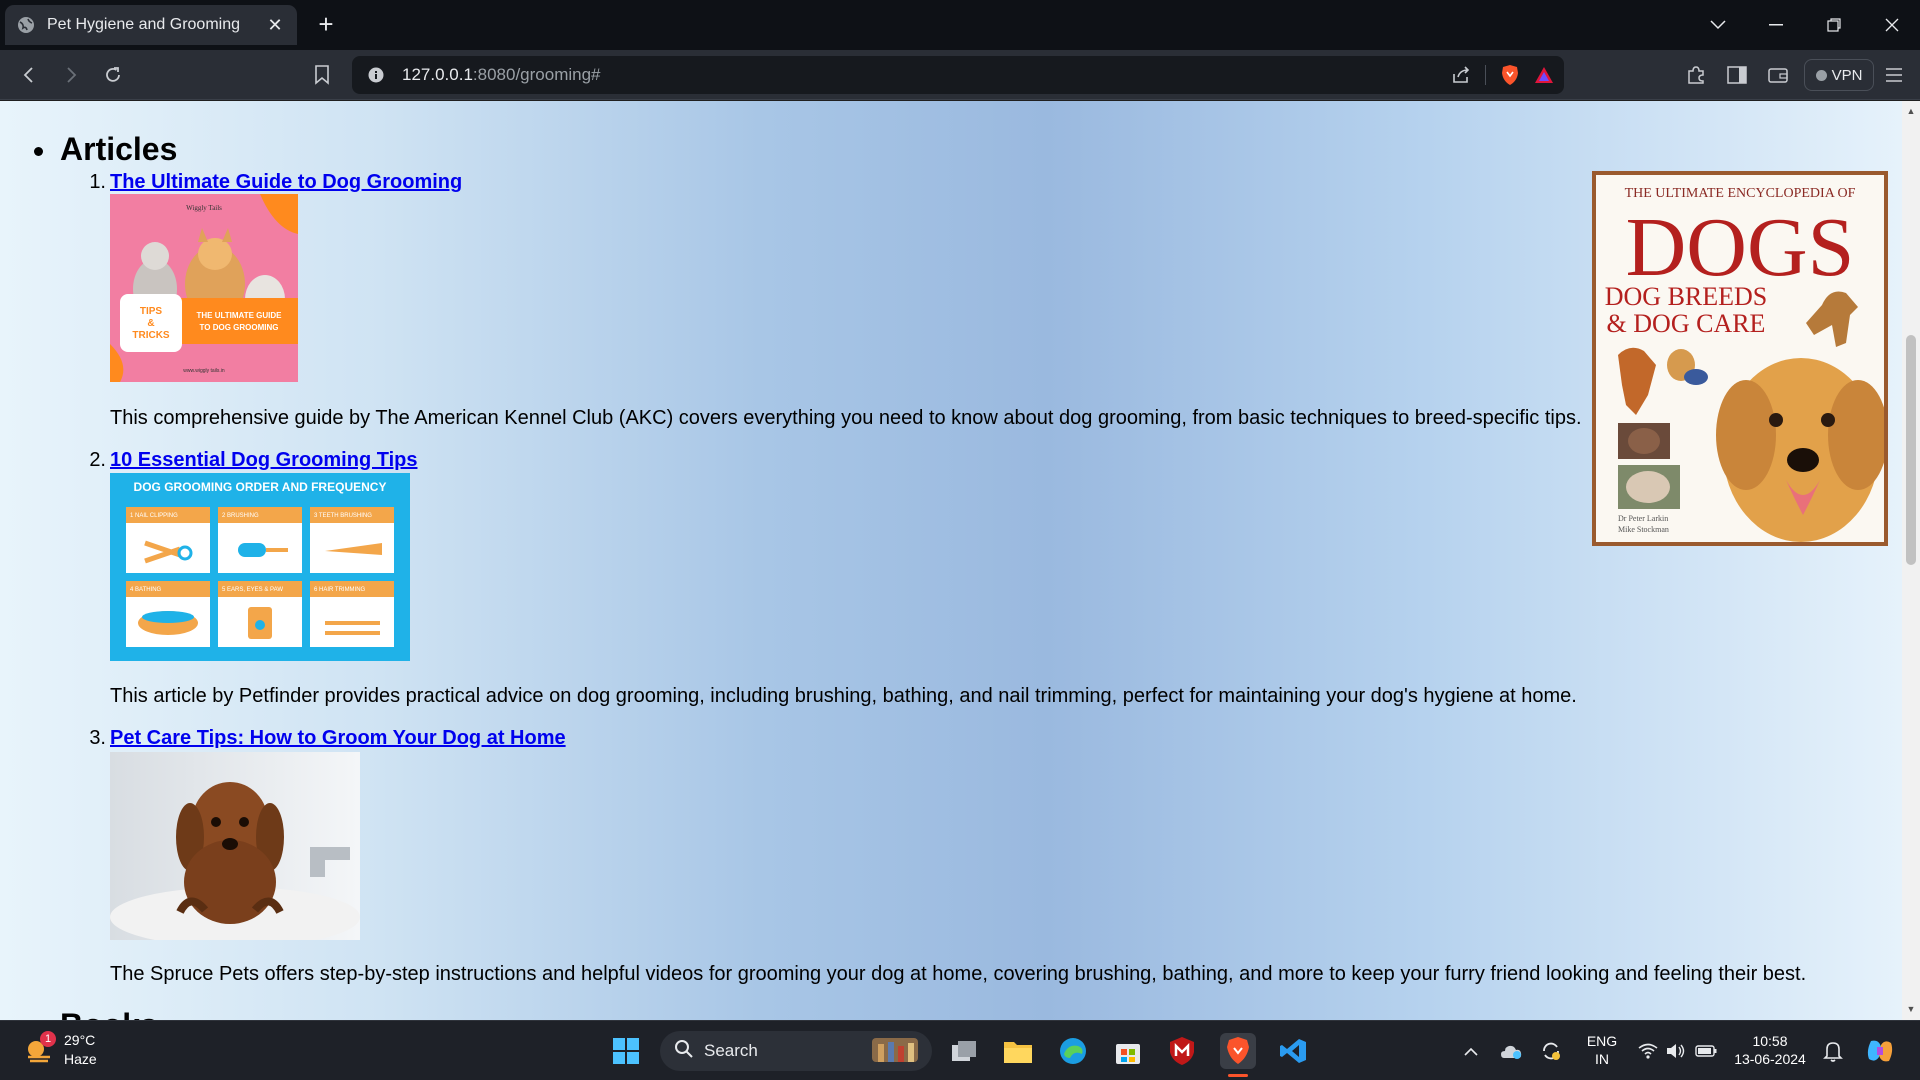 The height and width of the screenshot is (1080, 1920). I want to click on search-placeholder: Search, so click(731, 1050).